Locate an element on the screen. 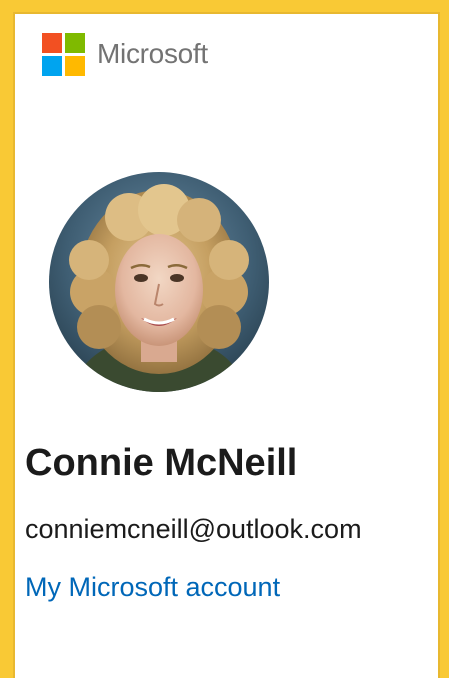  account-display-name: Connie McNeill is located at coordinates (161, 463).